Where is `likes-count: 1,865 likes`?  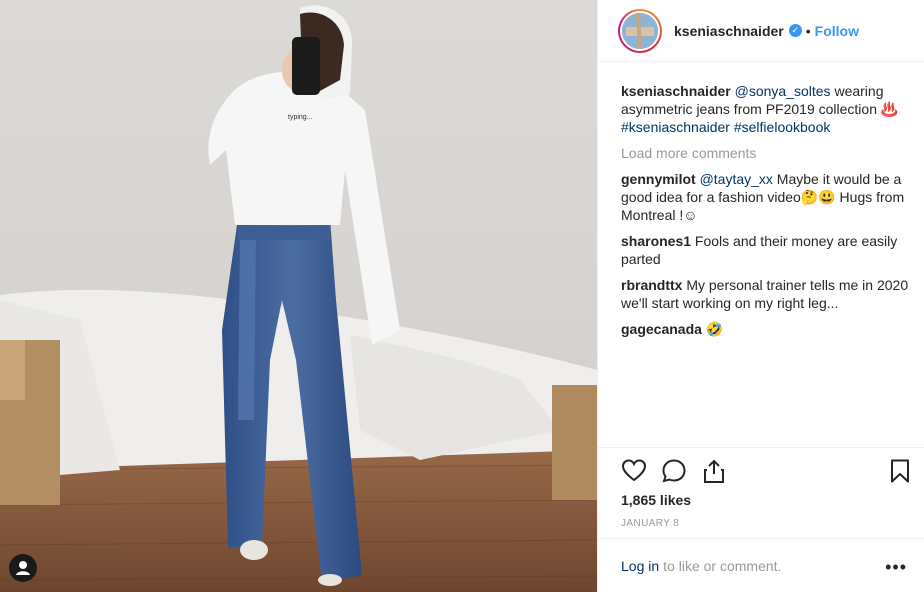 likes-count: 1,865 likes is located at coordinates (656, 500).